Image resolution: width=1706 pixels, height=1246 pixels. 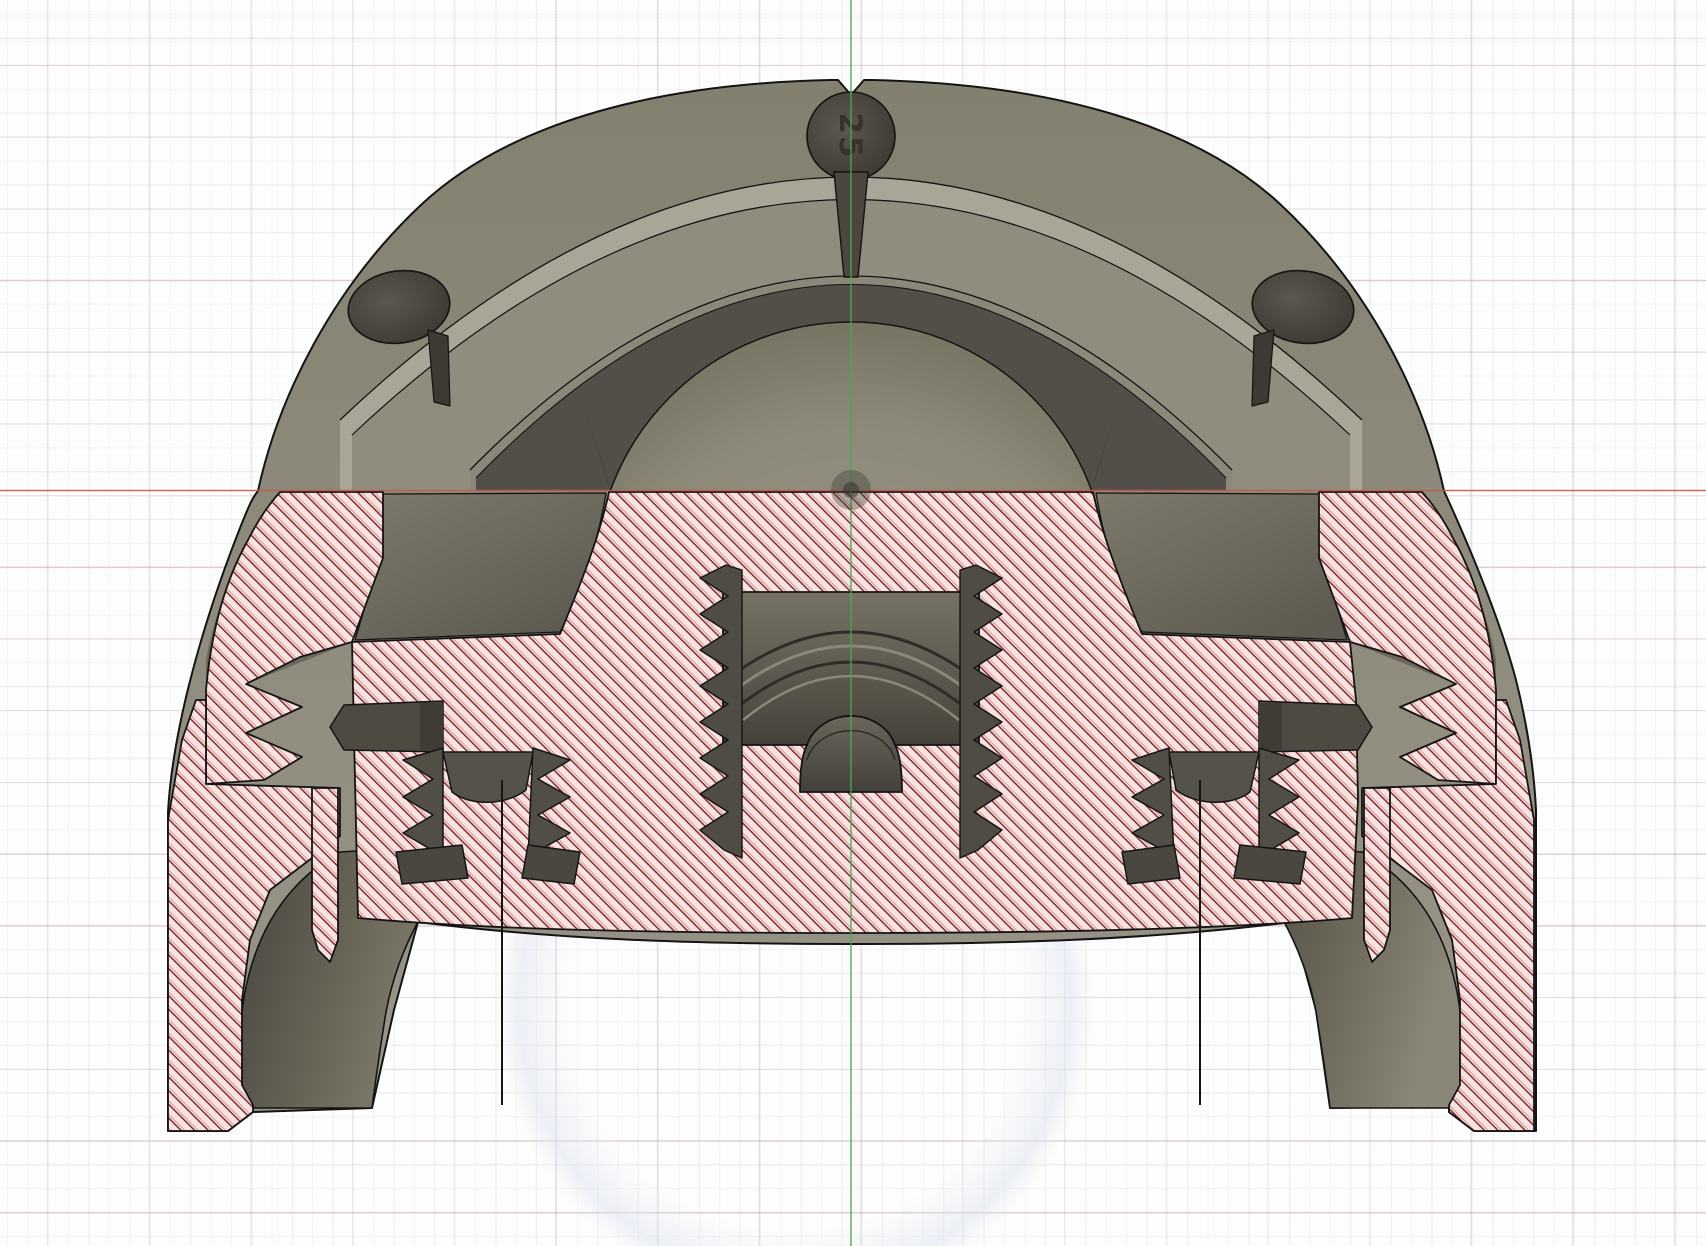 I want to click on side-bore-left-wedge, so click(x=488, y=777).